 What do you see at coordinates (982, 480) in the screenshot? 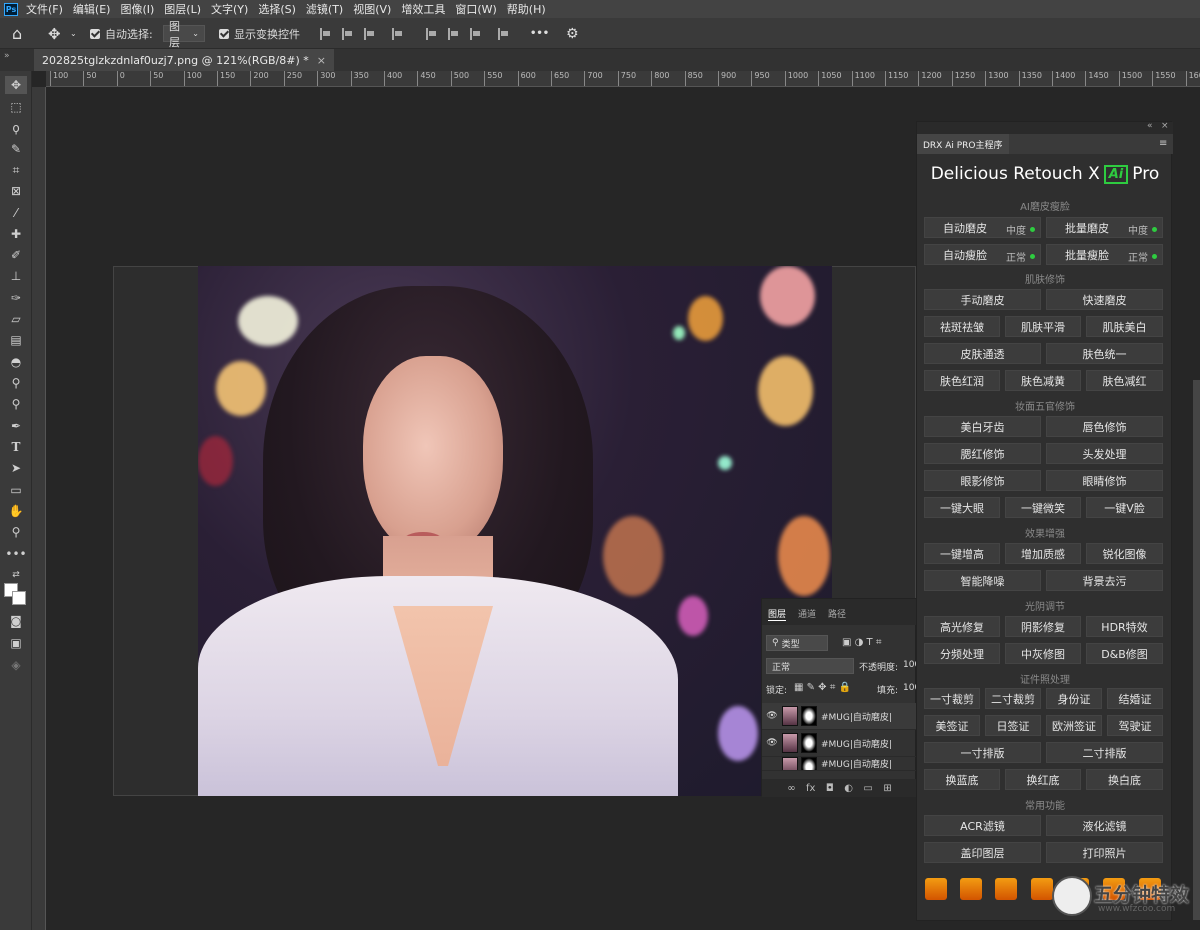
I see `makeup-button: 眼影修饰` at bounding box center [982, 480].